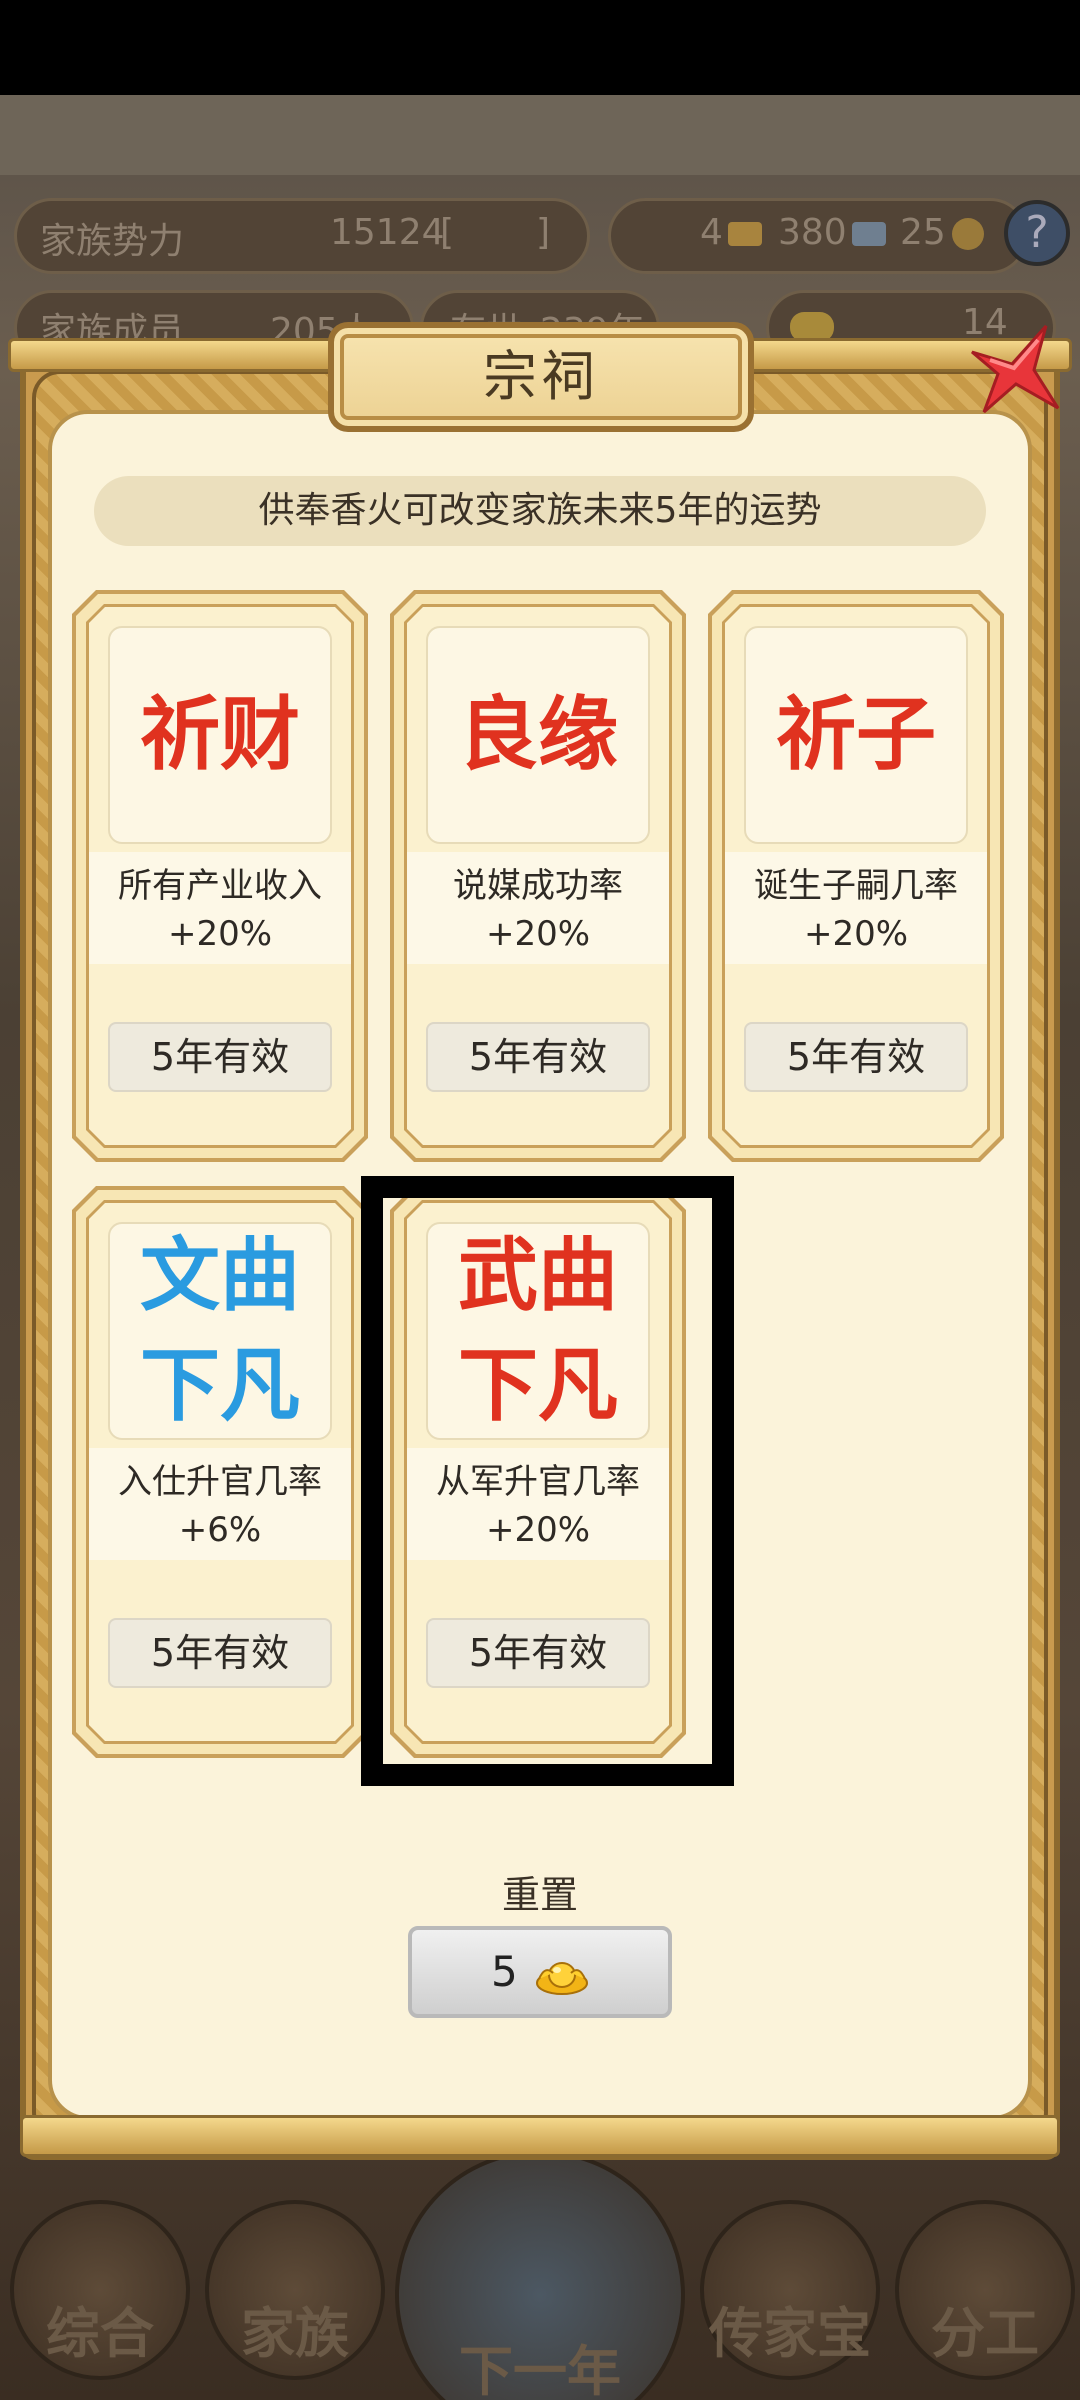  Describe the element at coordinates (540, 511) in the screenshot. I see `dialog-subtitle: 供奉香火可改变家族未来5年的运势` at that location.